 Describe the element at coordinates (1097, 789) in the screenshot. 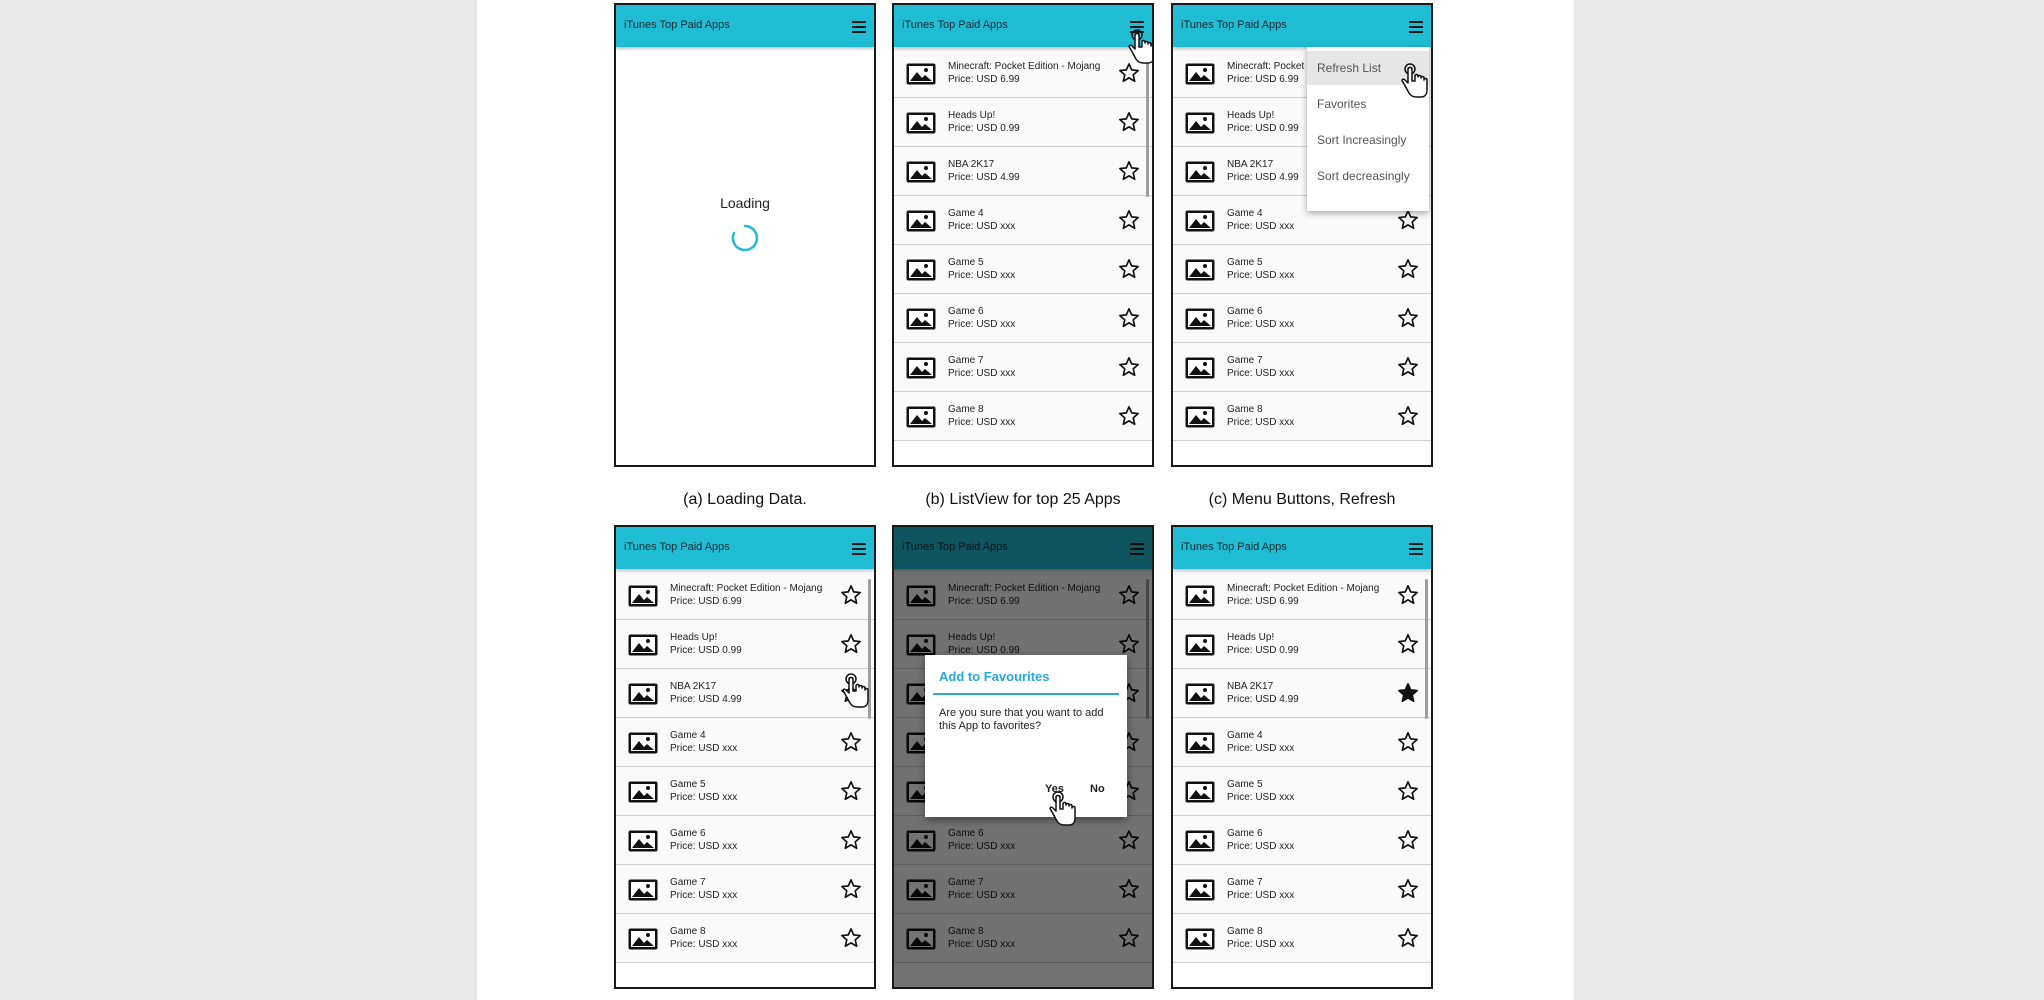

I see `no-button: No` at that location.